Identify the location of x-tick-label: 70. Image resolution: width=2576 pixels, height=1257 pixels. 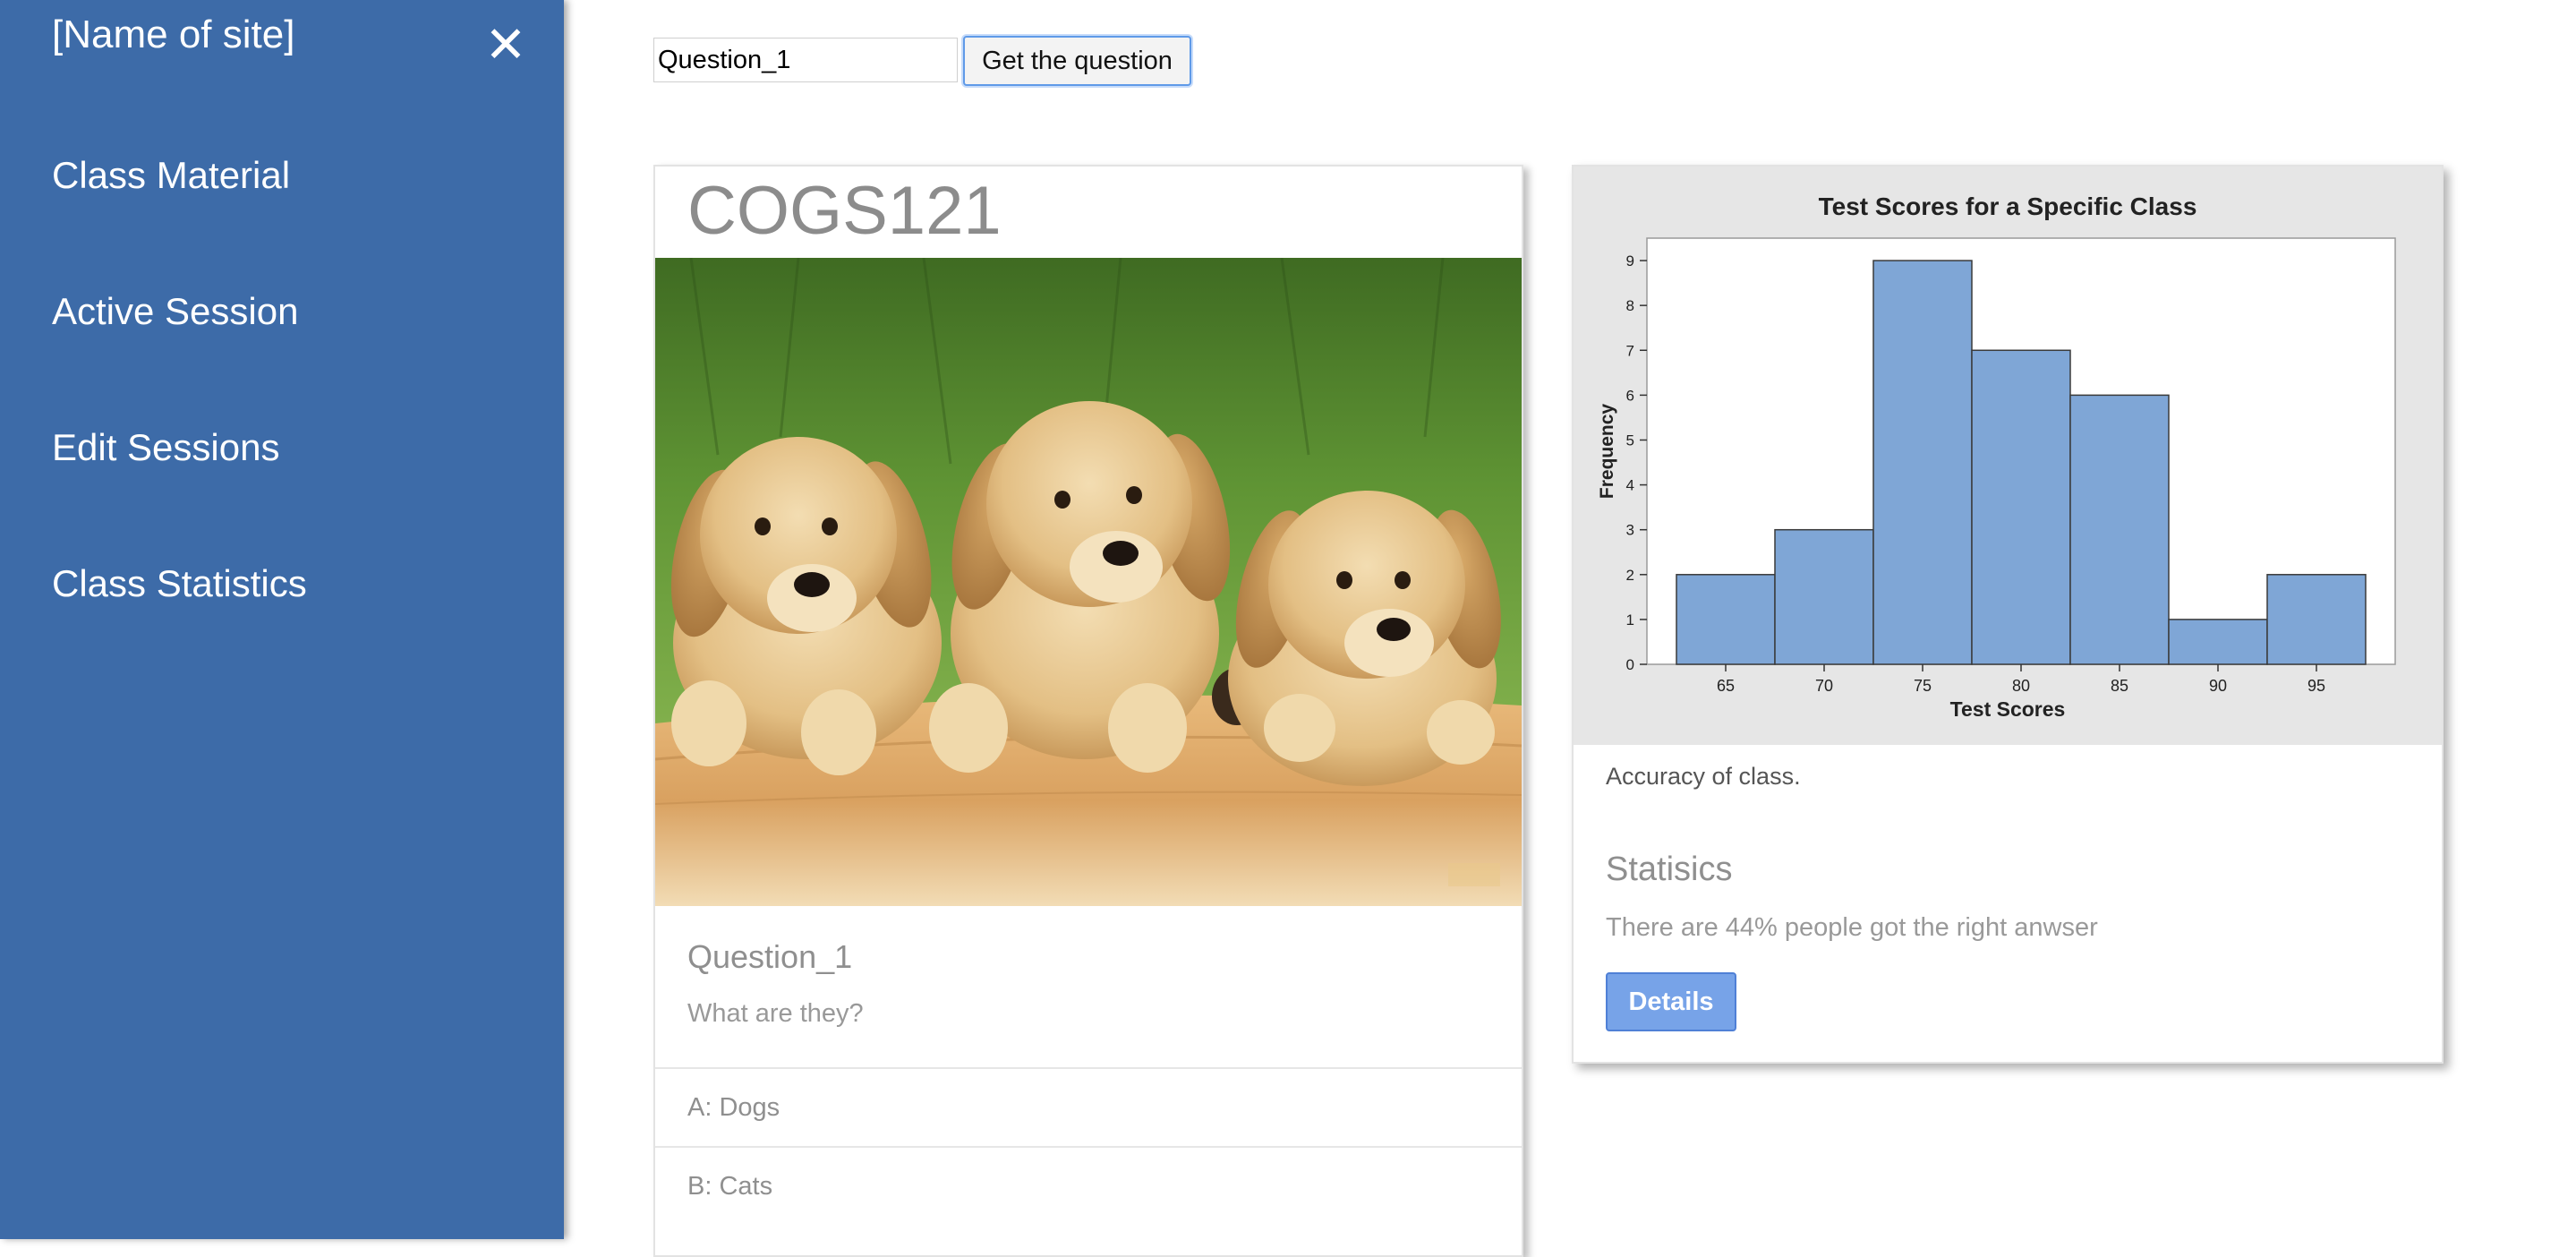
(1824, 686).